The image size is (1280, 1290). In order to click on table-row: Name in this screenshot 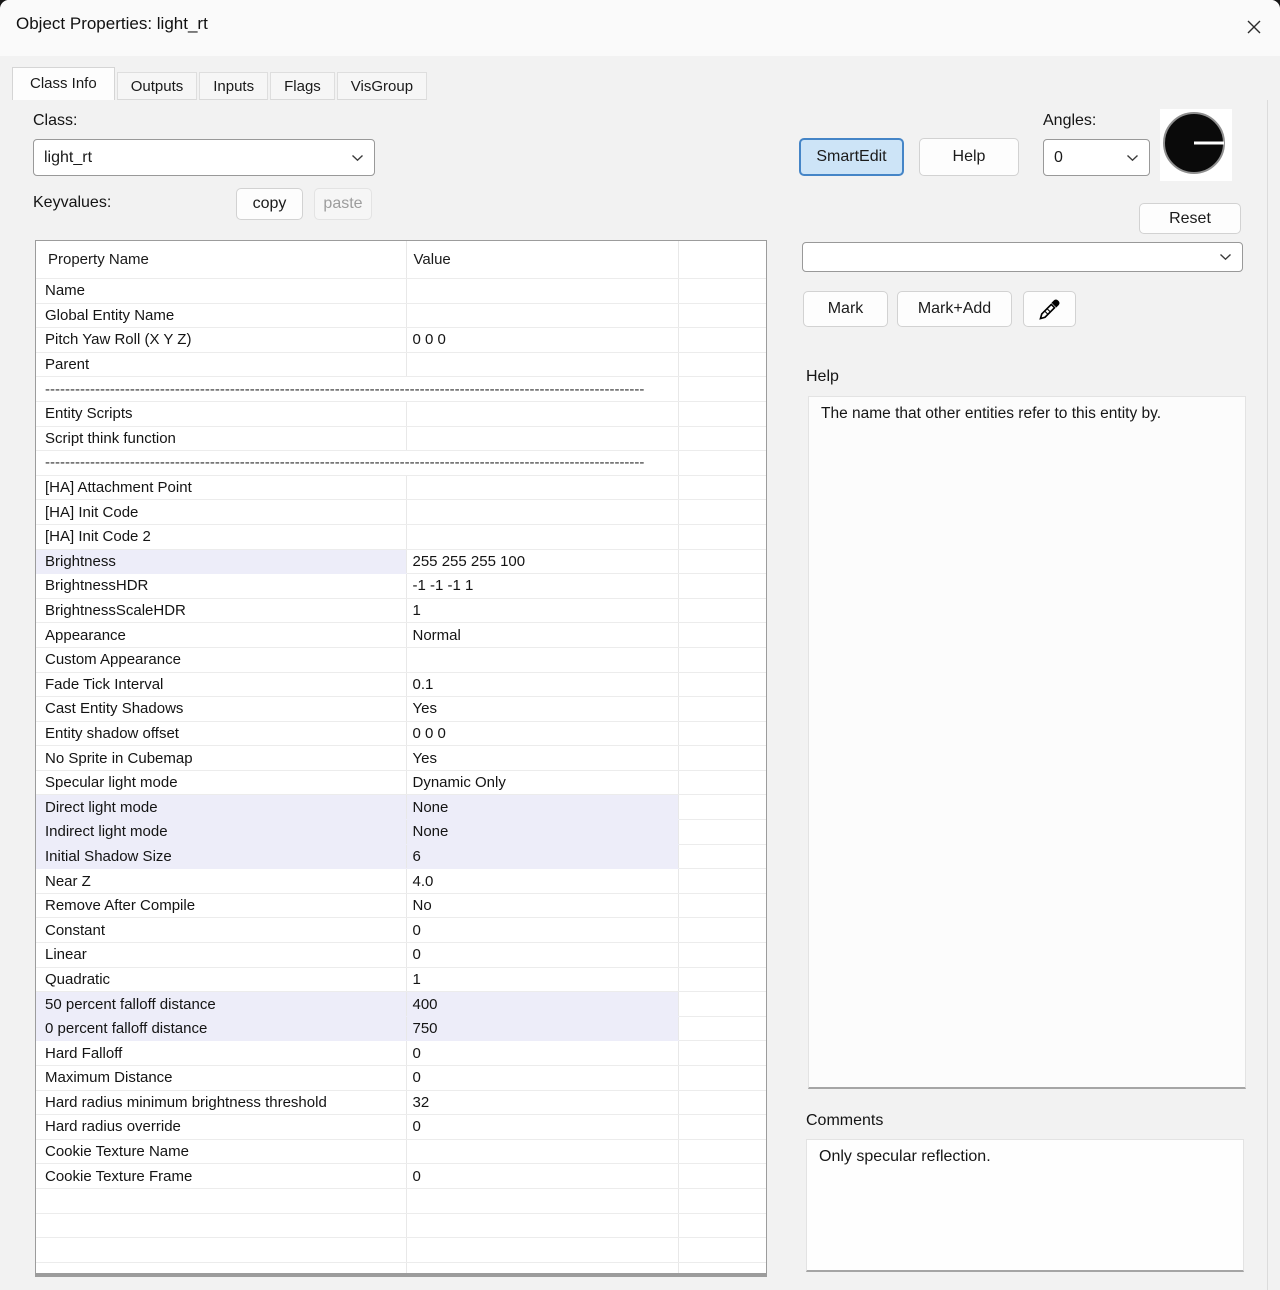, I will do `click(401, 291)`.